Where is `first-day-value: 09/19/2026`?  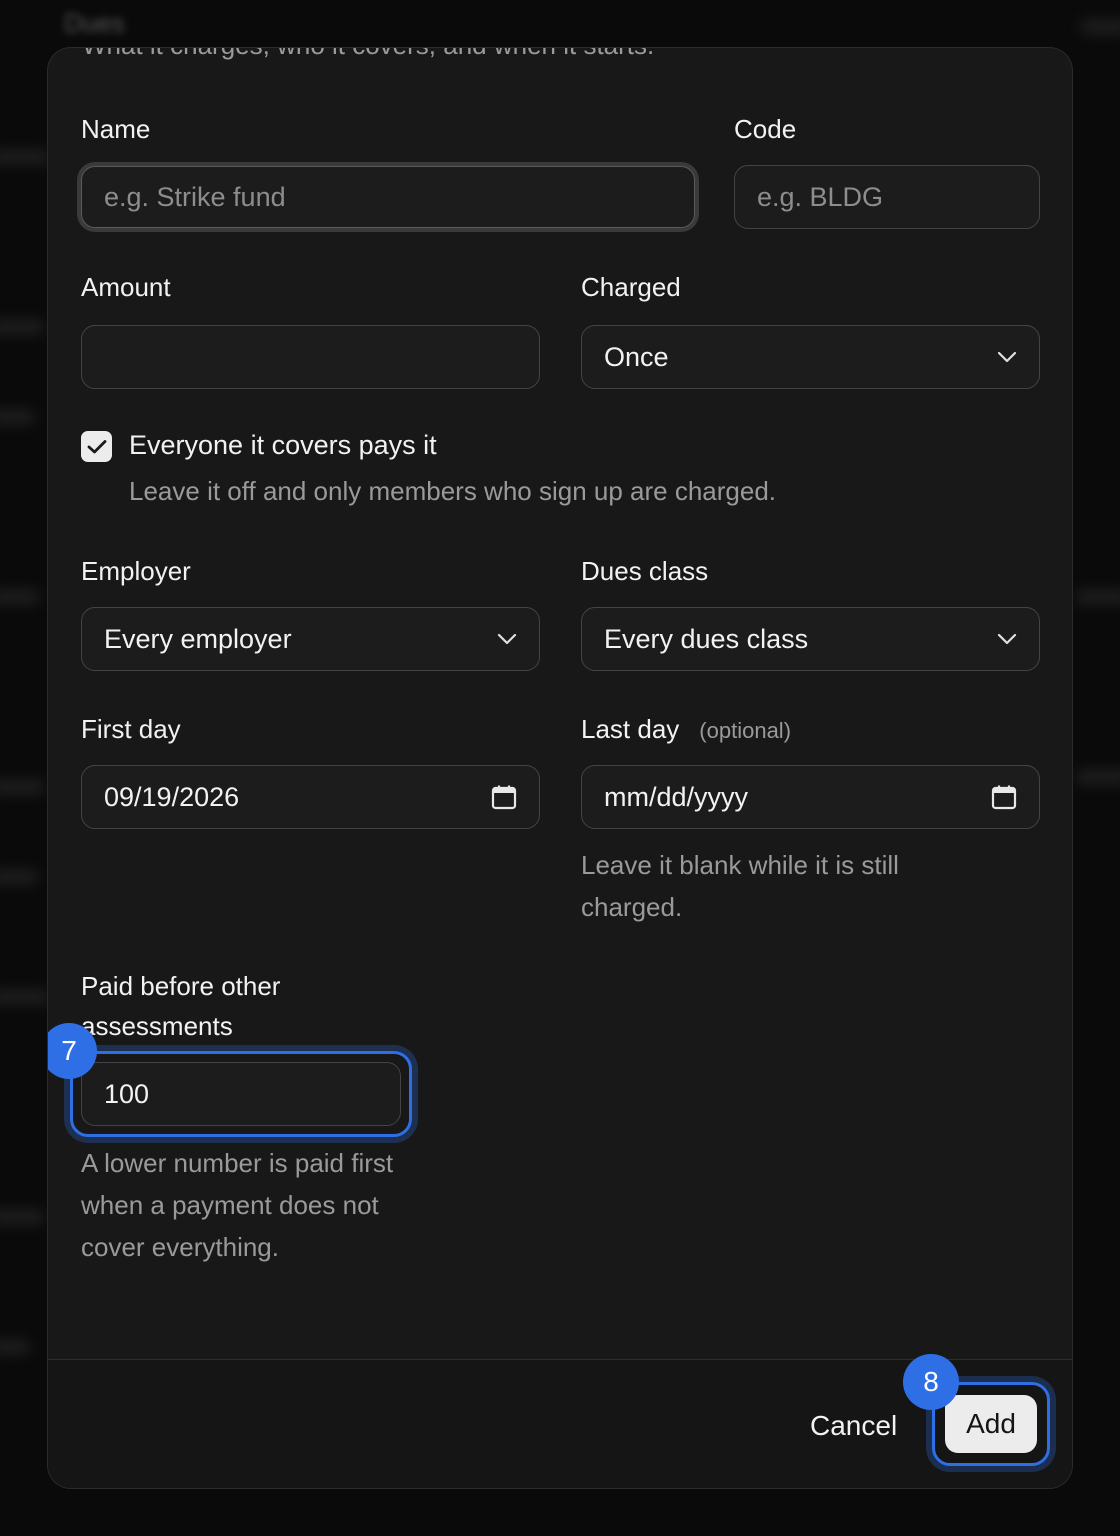 first-day-value: 09/19/2026 is located at coordinates (172, 796).